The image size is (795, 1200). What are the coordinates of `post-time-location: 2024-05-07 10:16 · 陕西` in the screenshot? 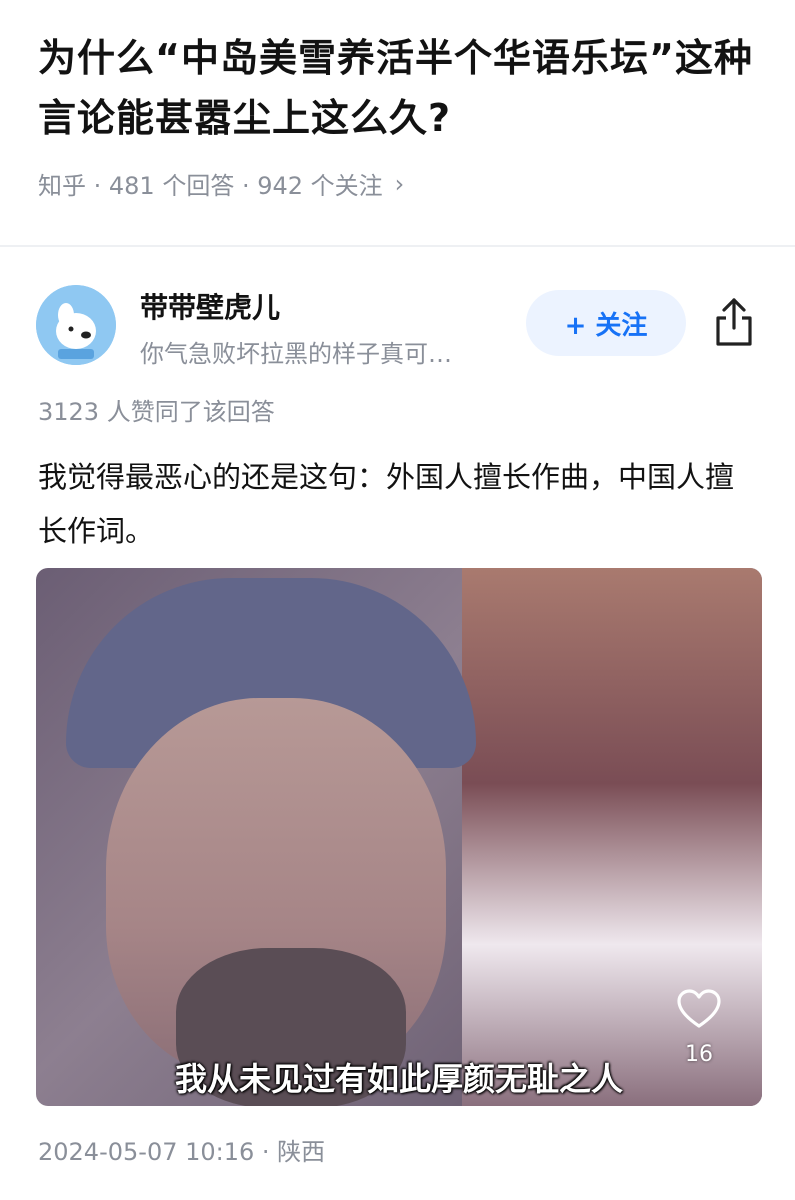 It's located at (182, 1152).